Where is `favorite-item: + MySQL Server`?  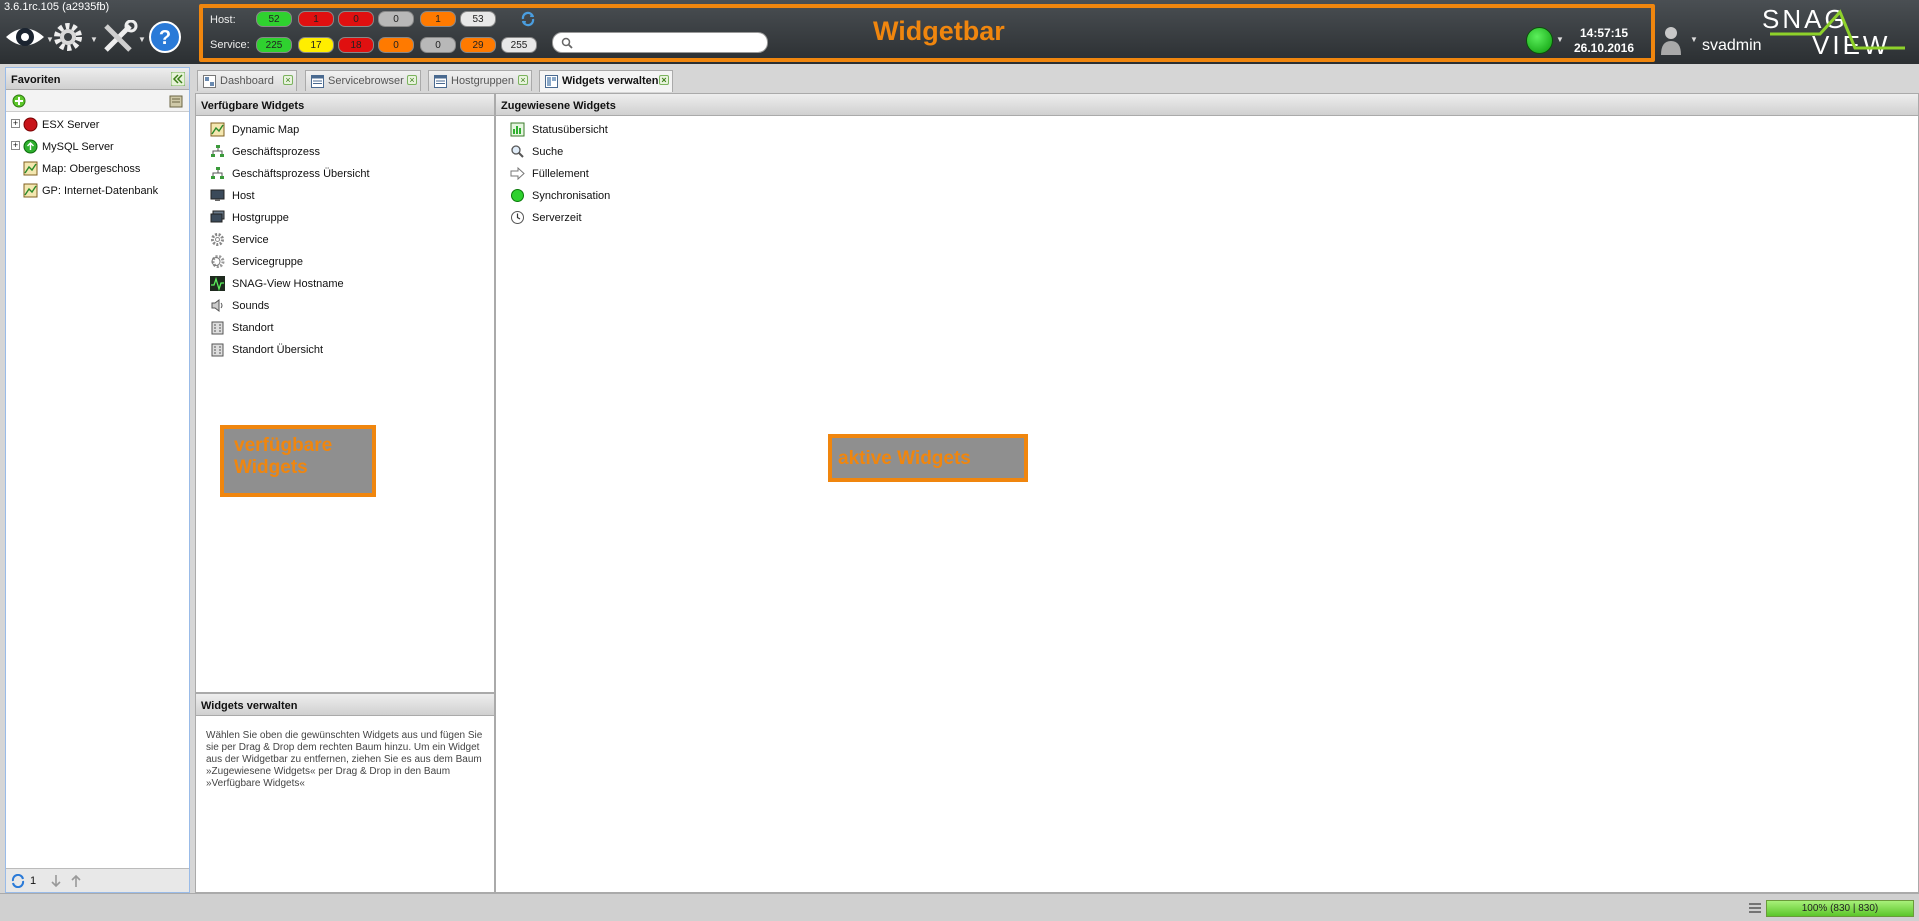
favorite-item: + MySQL Server is located at coordinates (96, 147).